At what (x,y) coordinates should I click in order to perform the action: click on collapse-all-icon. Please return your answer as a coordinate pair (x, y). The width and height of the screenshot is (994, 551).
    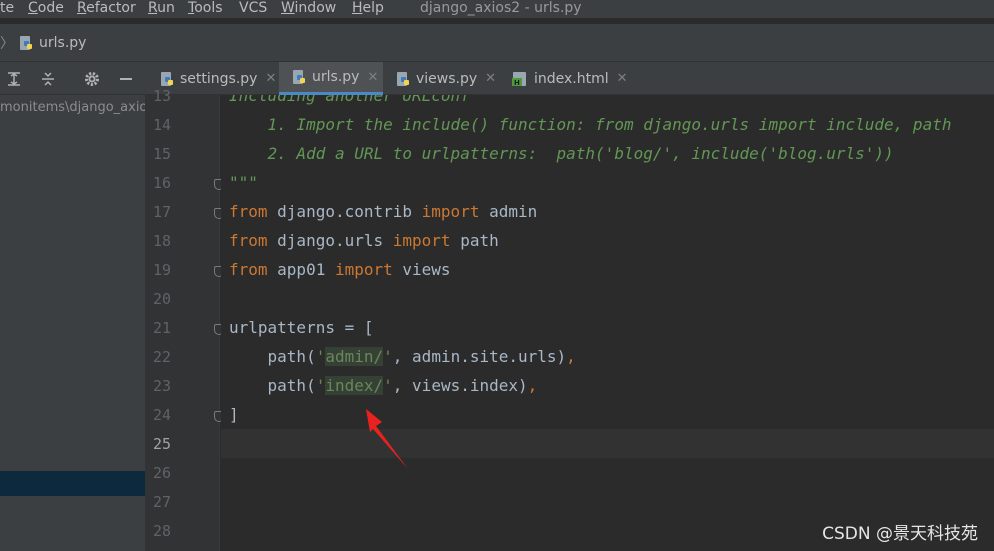
    Looking at the image, I should click on (48, 79).